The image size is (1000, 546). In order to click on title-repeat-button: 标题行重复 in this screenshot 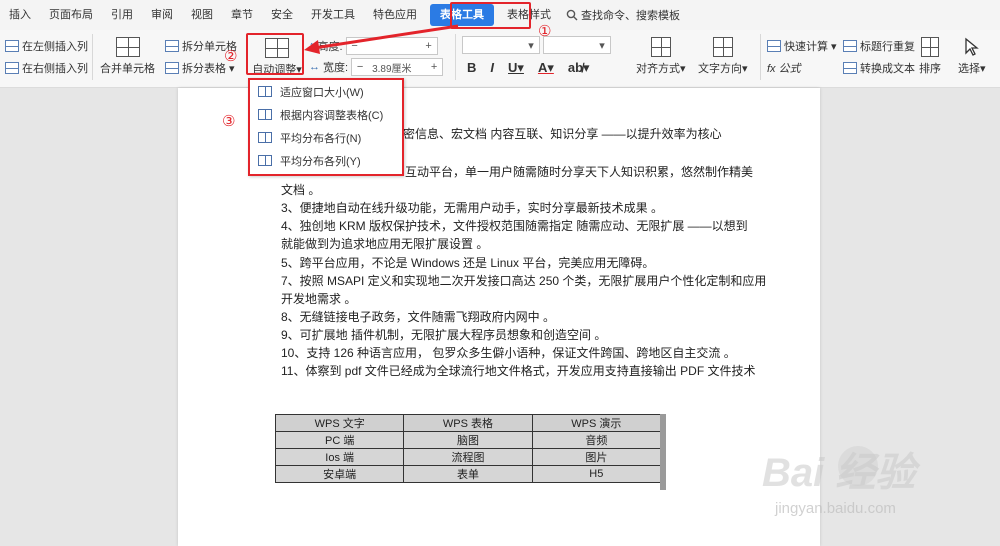, I will do `click(879, 46)`.